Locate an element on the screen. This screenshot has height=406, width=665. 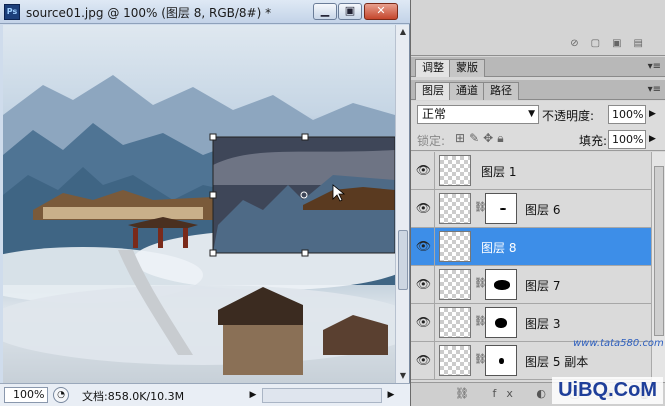
layer-row: 👁︎ ⛓ 图层 3 is located at coordinates (531, 323).